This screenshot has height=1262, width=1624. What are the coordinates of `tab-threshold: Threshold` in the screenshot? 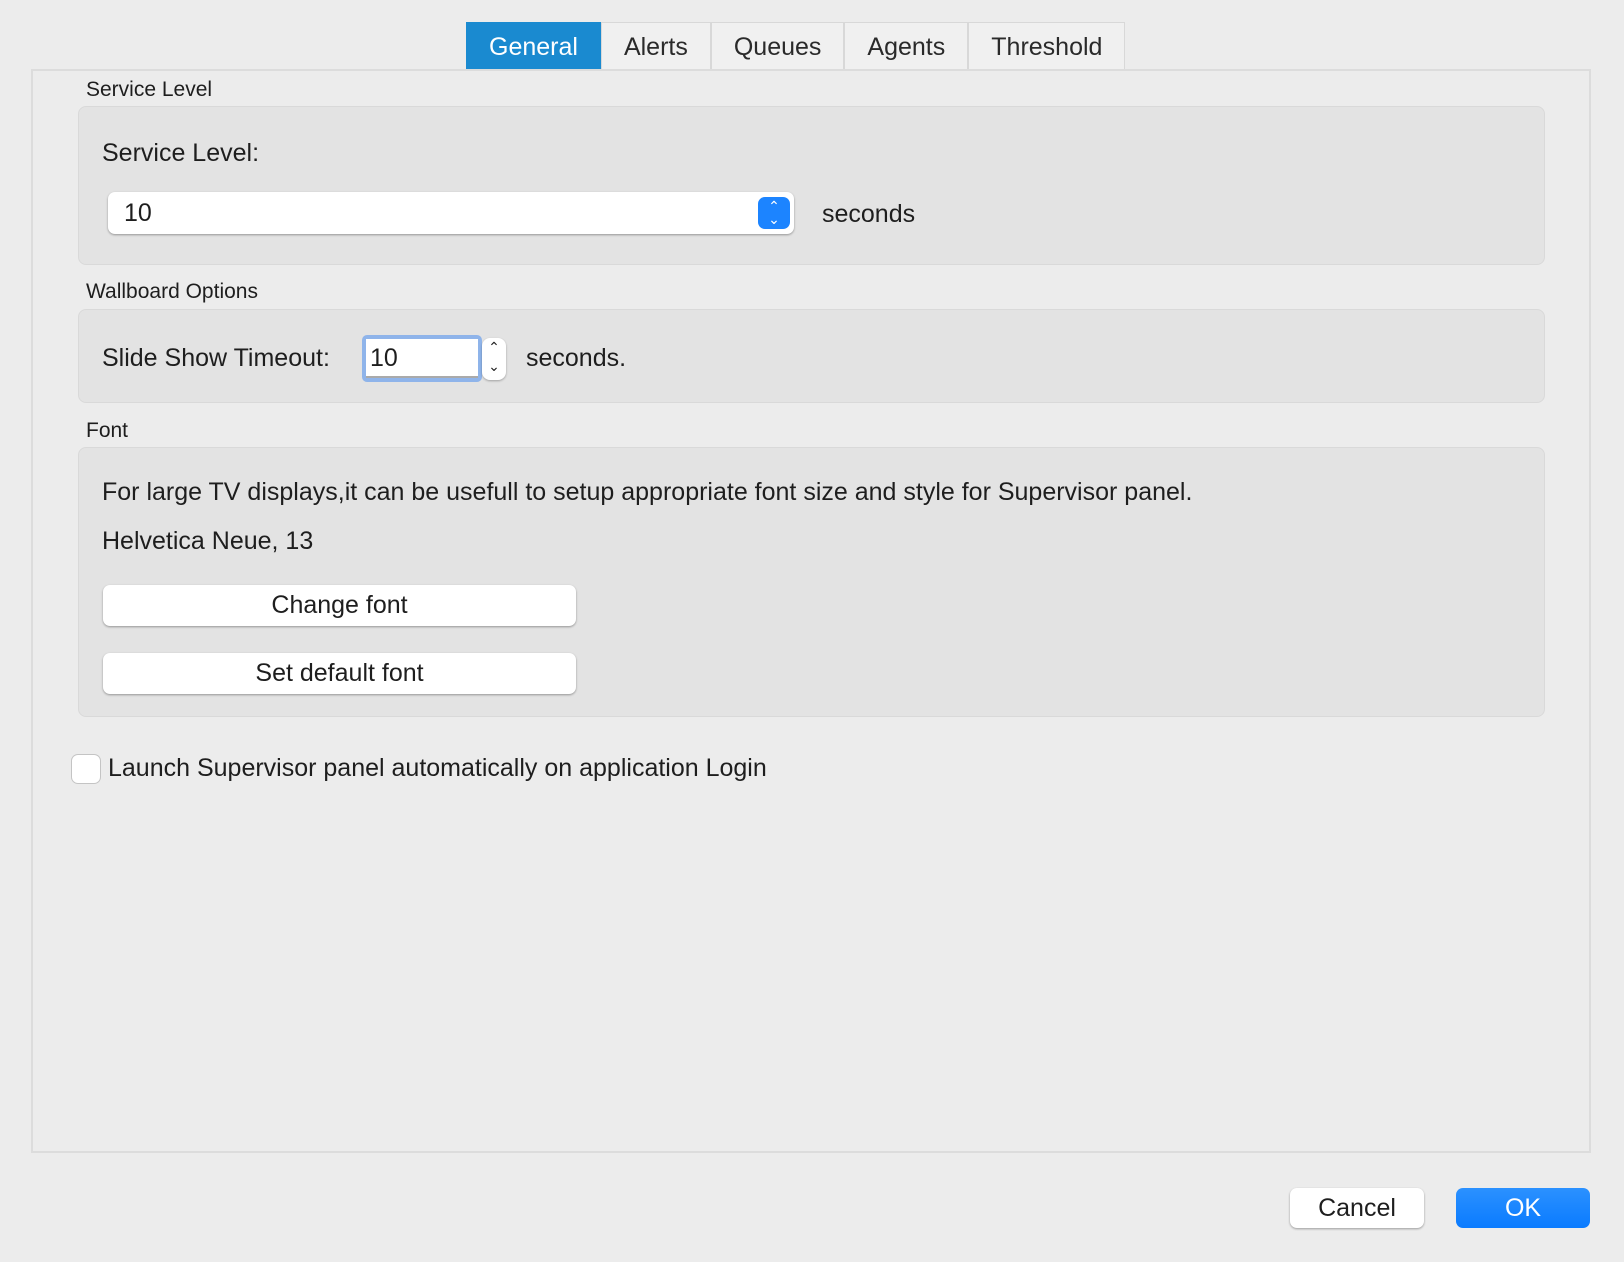 It's located at (1047, 46).